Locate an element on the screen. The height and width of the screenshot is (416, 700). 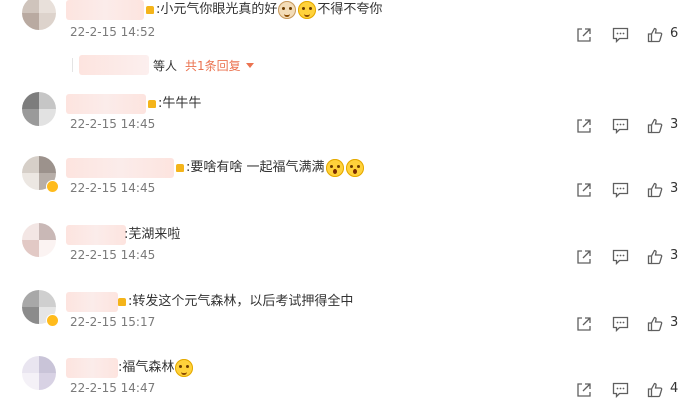
reply-username is located at coordinates (114, 65).